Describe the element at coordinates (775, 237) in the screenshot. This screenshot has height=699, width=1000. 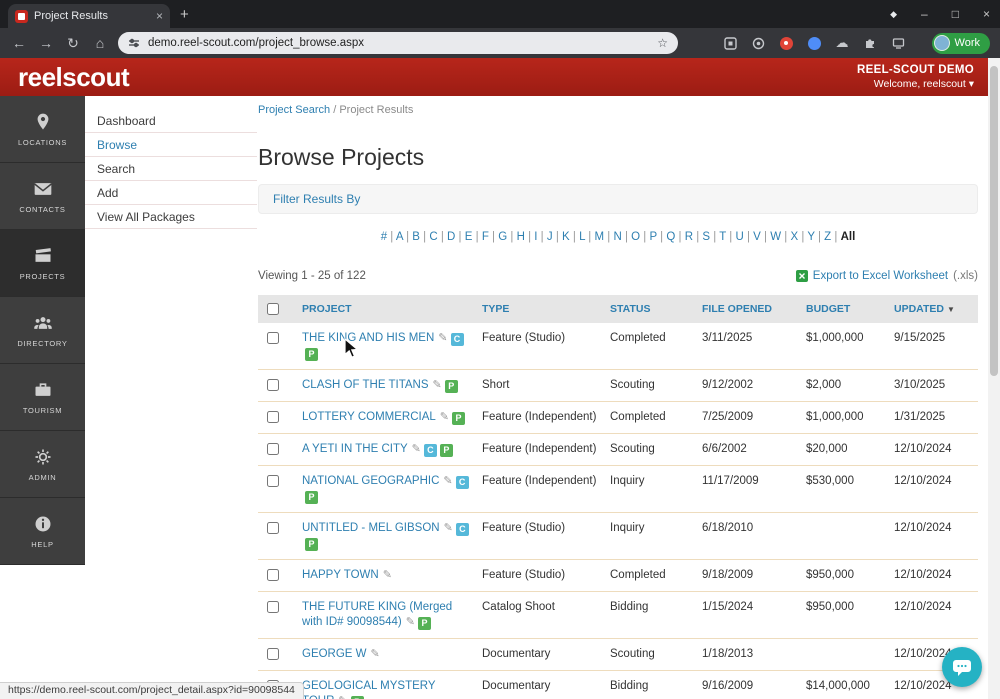
I see `alphabet-link-W: W` at that location.